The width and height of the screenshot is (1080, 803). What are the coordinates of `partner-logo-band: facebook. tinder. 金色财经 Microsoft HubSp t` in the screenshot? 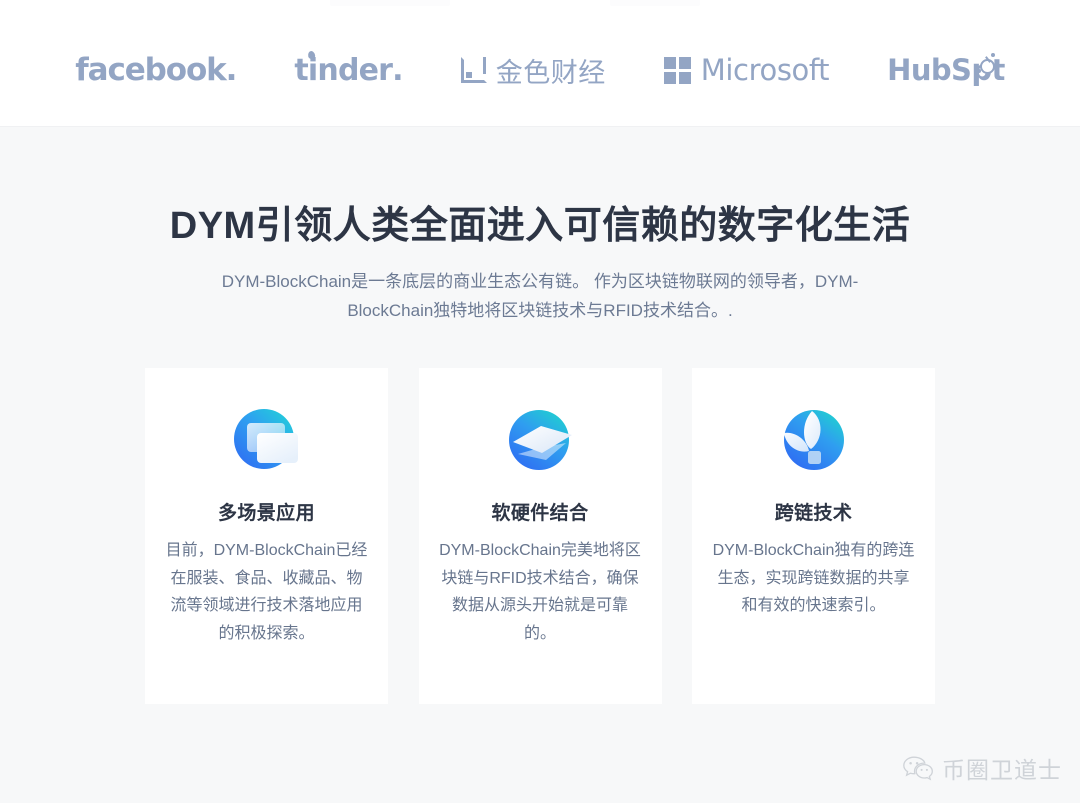 It's located at (540, 70).